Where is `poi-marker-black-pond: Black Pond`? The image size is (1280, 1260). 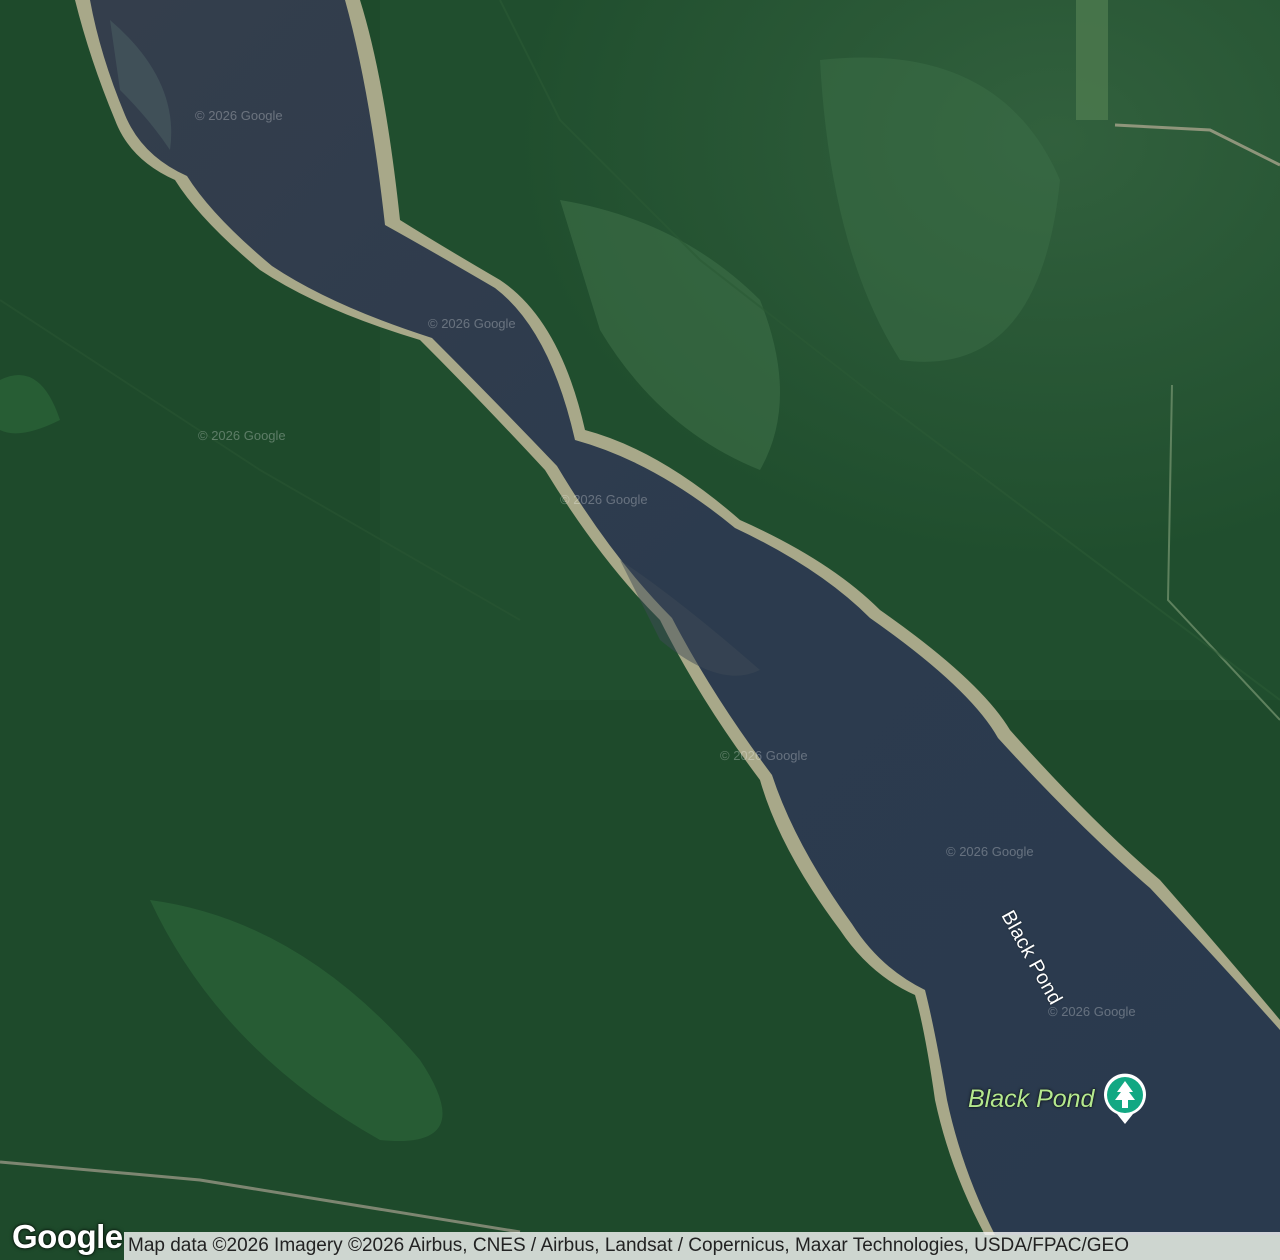
poi-marker-black-pond: Black Pond is located at coordinates (1058, 1099).